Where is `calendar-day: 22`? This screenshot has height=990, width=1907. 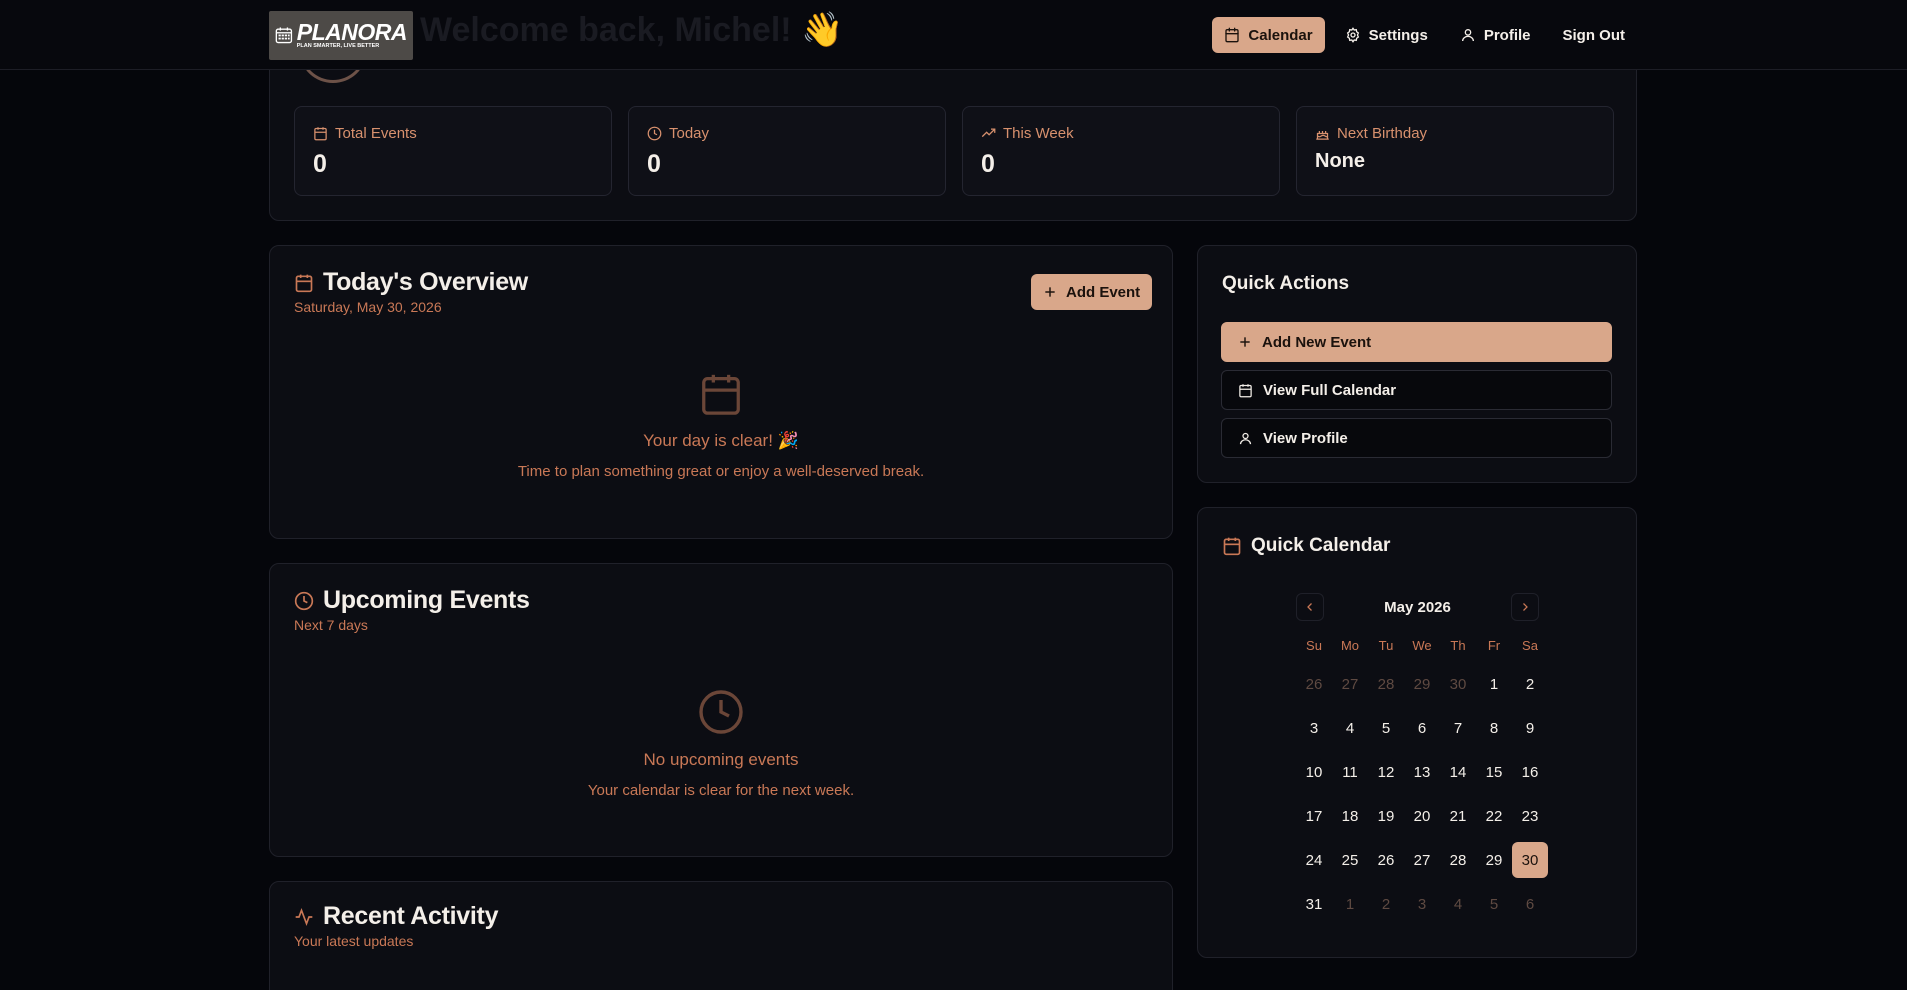
calendar-day: 22 is located at coordinates (1494, 816).